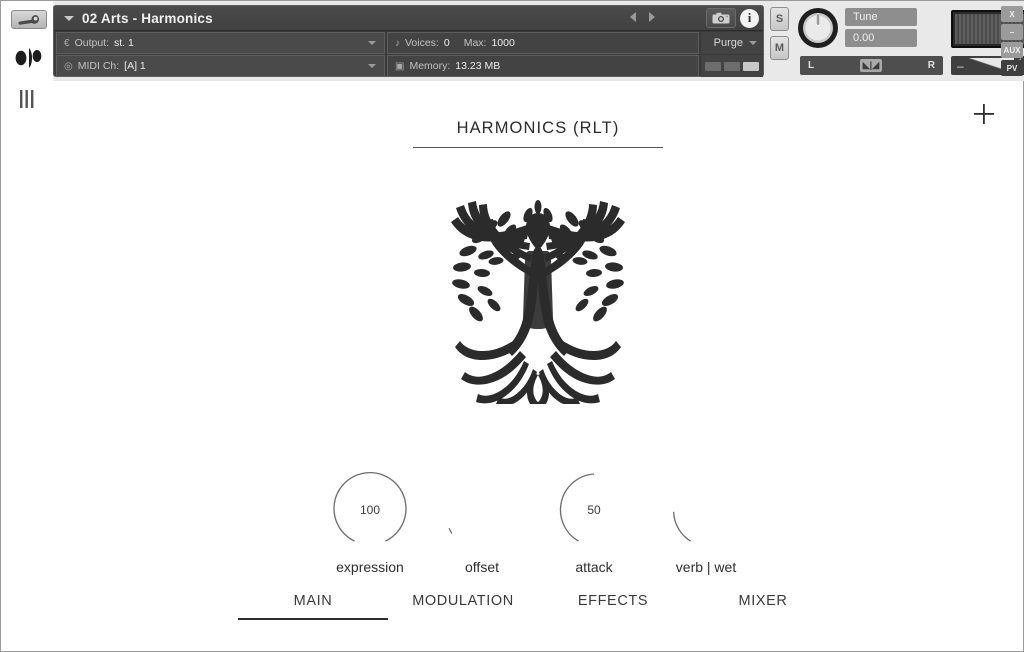 This screenshot has height=652, width=1024. What do you see at coordinates (482, 510) in the screenshot?
I see `knob-arc-offset` at bounding box center [482, 510].